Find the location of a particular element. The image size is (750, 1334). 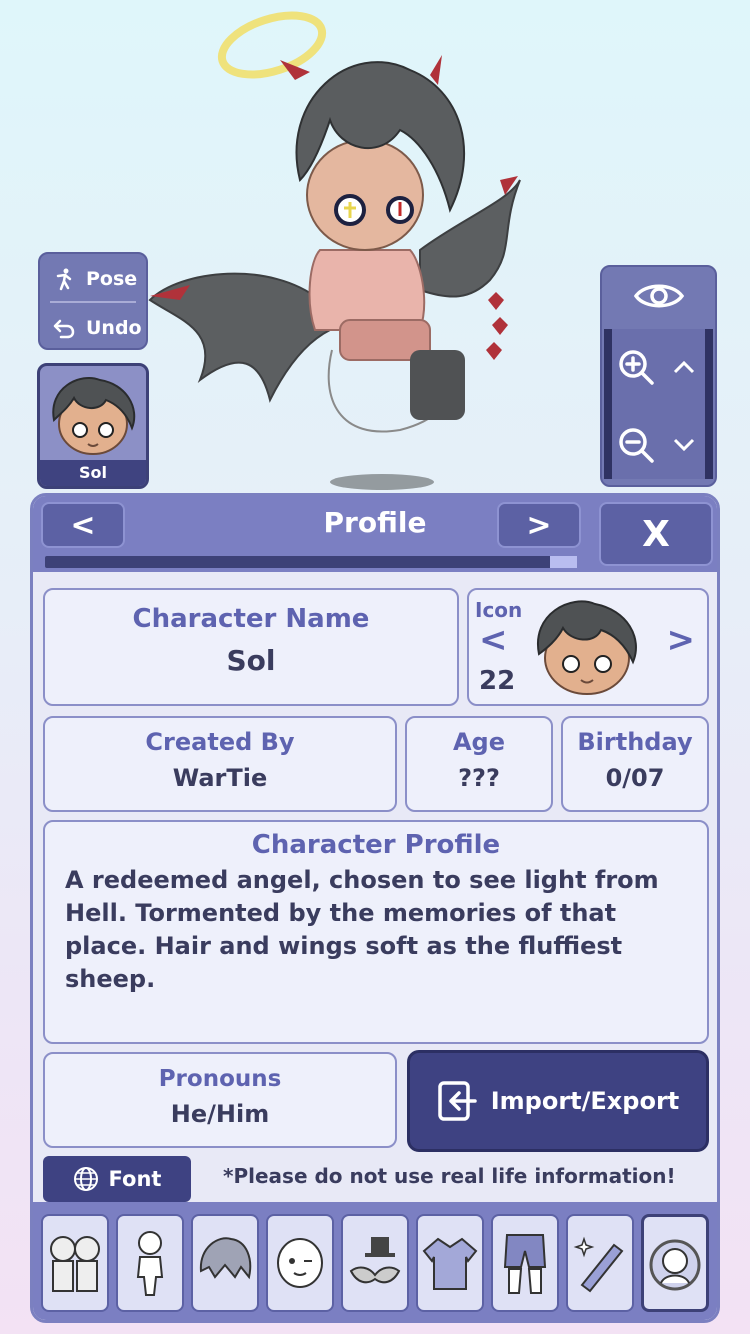

pronouns-label: Pronouns is located at coordinates (220, 1079).